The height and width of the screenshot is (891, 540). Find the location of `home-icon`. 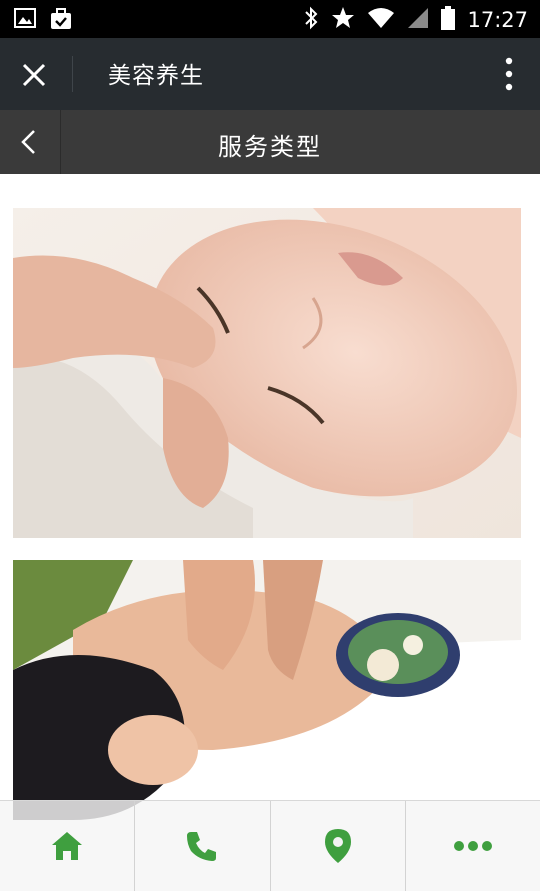

home-icon is located at coordinates (67, 846).